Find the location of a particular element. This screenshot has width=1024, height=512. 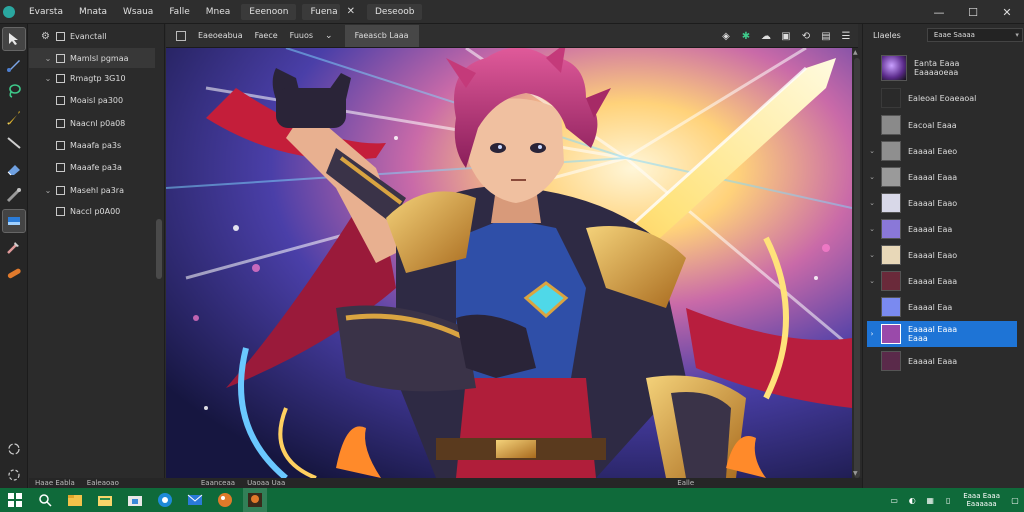

layer-row-10-selected: › Eaaaal Eaaa Eaaa is located at coordinates (942, 334).